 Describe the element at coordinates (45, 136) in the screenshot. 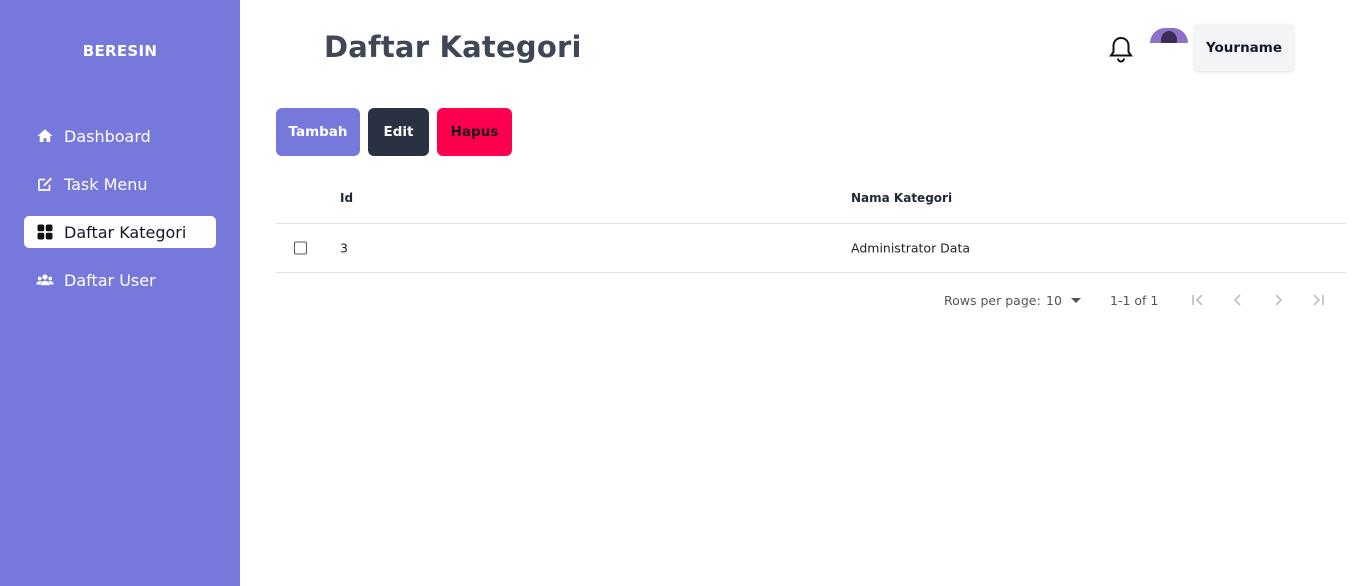

I see `home-icon` at that location.